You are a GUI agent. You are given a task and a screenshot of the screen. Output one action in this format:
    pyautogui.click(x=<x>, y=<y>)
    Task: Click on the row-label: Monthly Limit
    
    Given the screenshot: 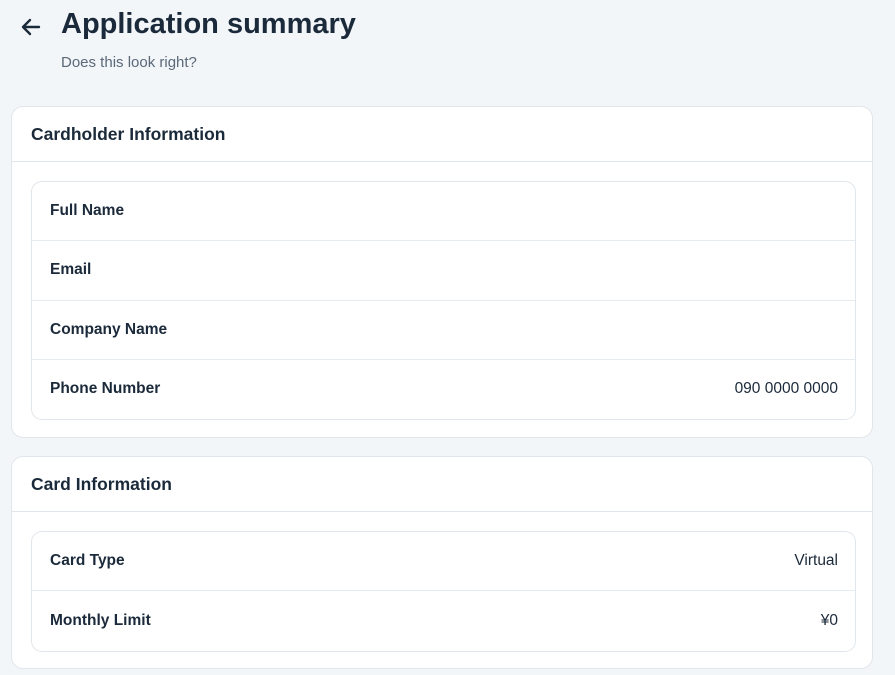 What is the action you would take?
    pyautogui.click(x=100, y=620)
    